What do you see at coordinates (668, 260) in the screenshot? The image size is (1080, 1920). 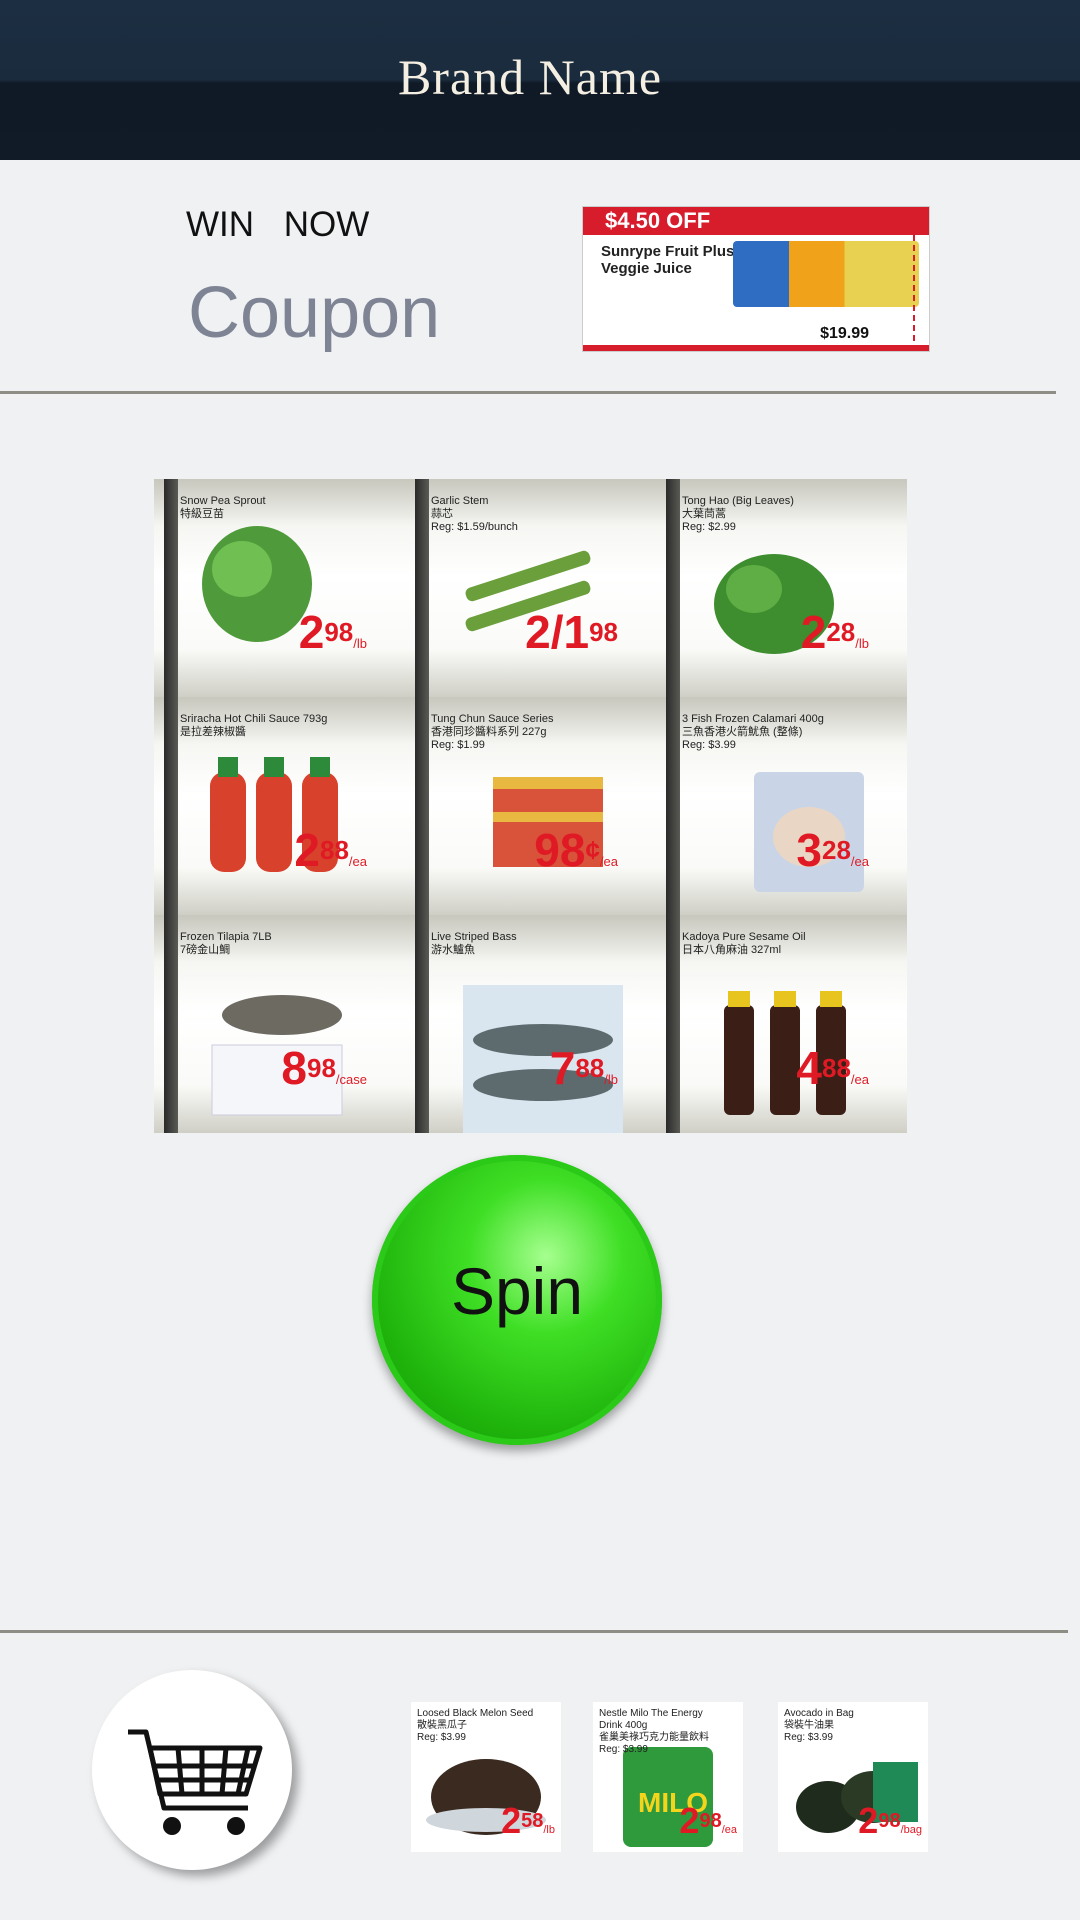 I see `coupon-product: Sunrype Fruit Plus Veggie Juice` at bounding box center [668, 260].